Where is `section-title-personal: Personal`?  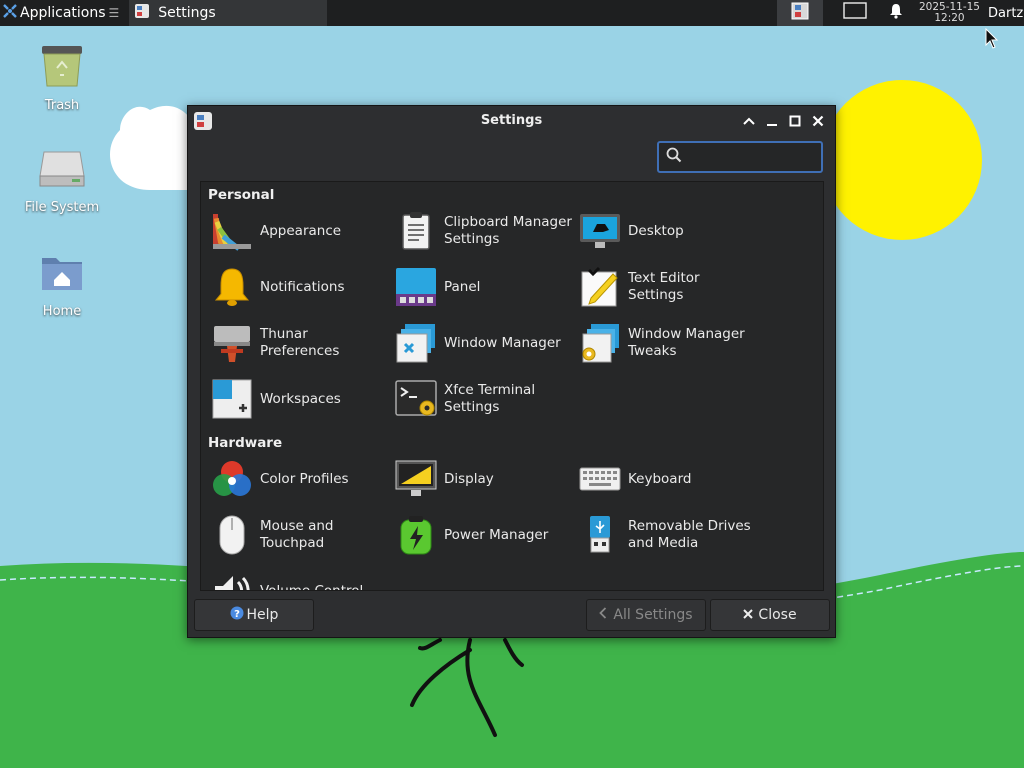 section-title-personal: Personal is located at coordinates (241, 195).